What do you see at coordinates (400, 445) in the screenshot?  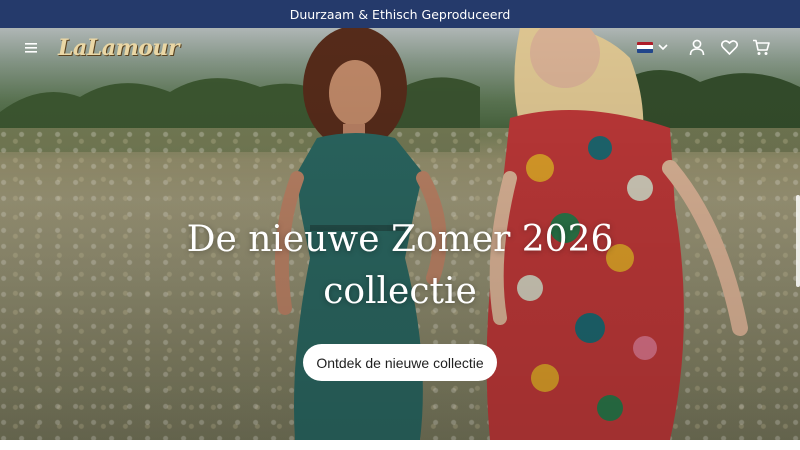 I see `page-content-below` at bounding box center [400, 445].